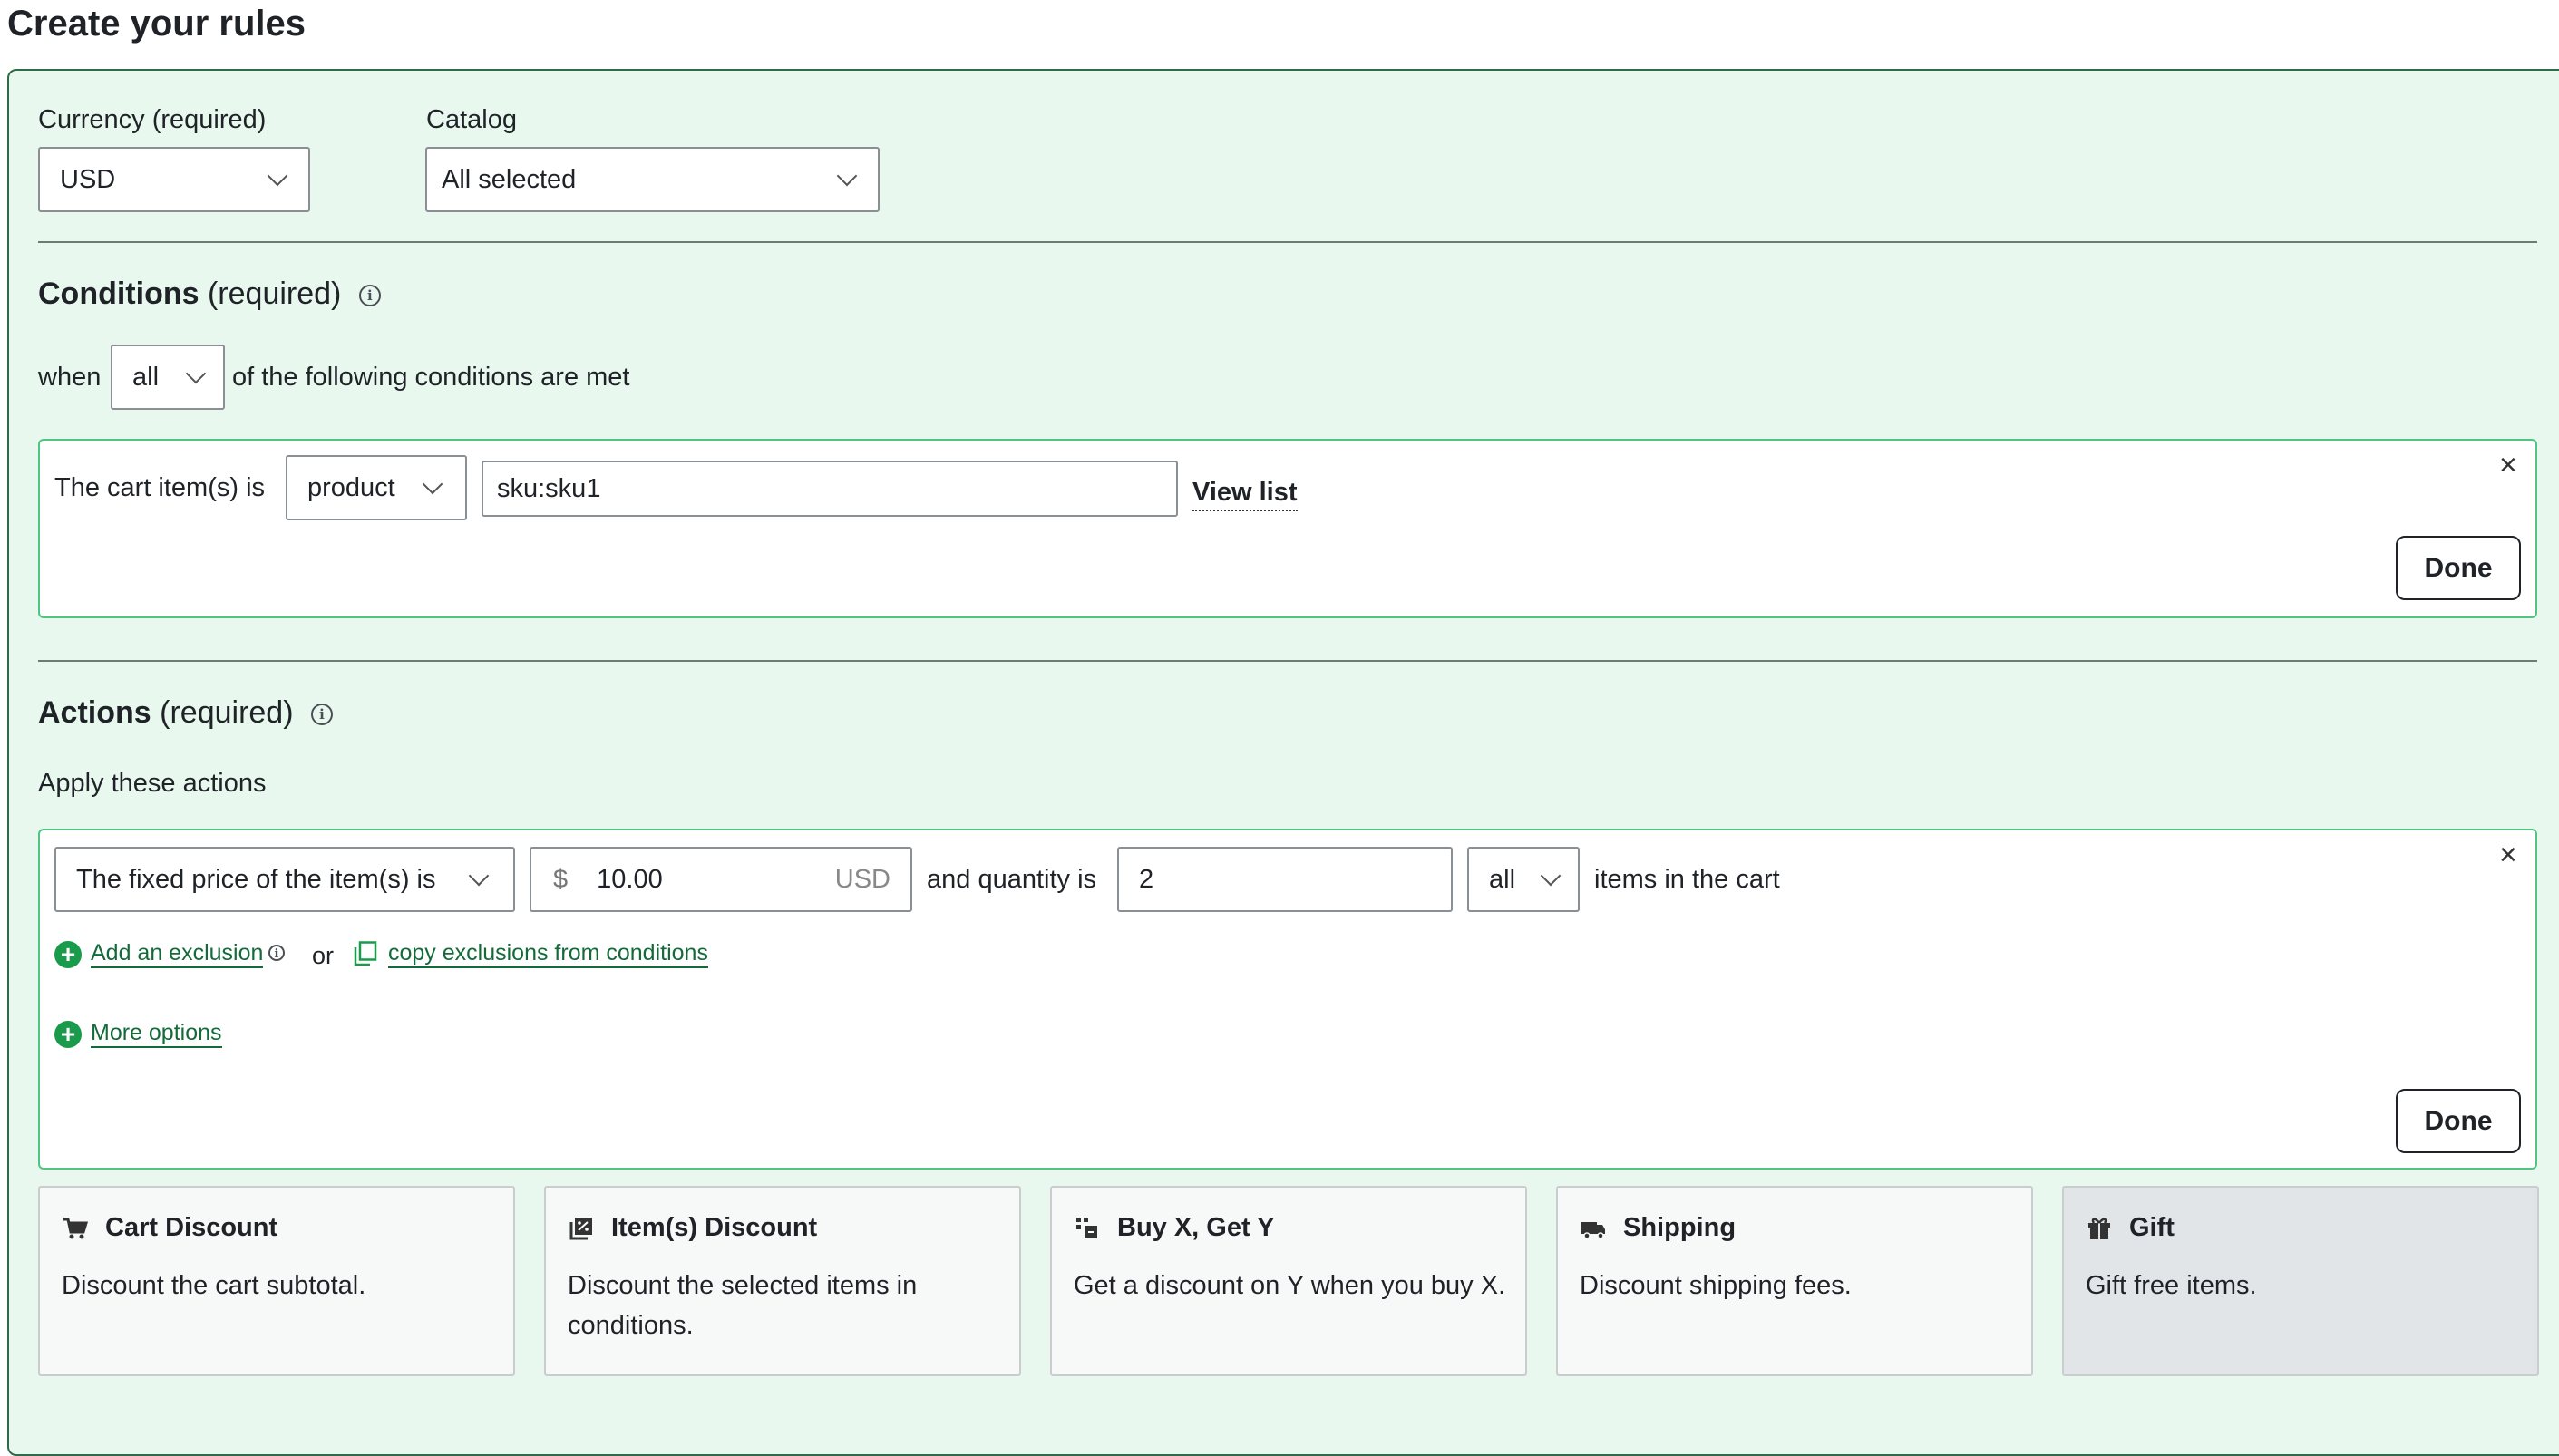 This screenshot has height=1456, width=2559. I want to click on action-type-select: The fixed price of the item(s) is, so click(284, 879).